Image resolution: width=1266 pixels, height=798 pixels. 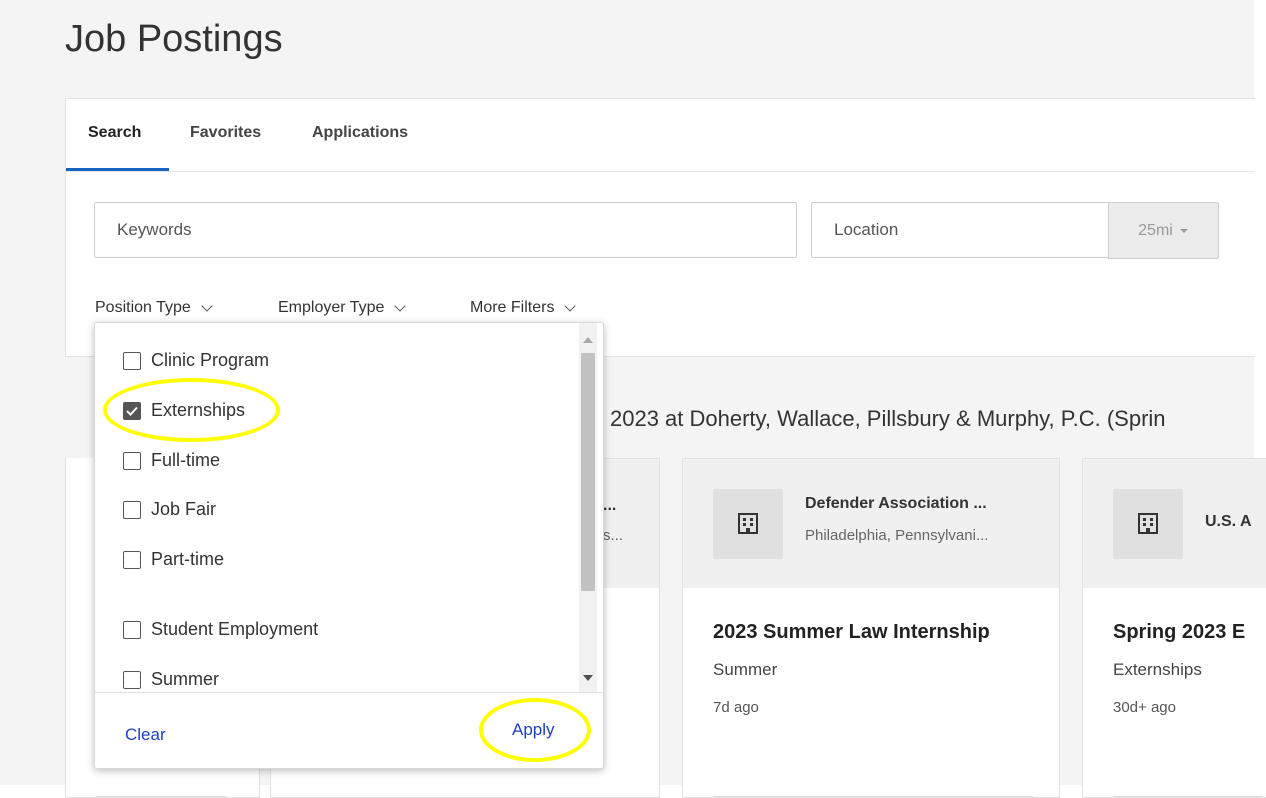 I want to click on dropdown-scrollbar, so click(x=588, y=507).